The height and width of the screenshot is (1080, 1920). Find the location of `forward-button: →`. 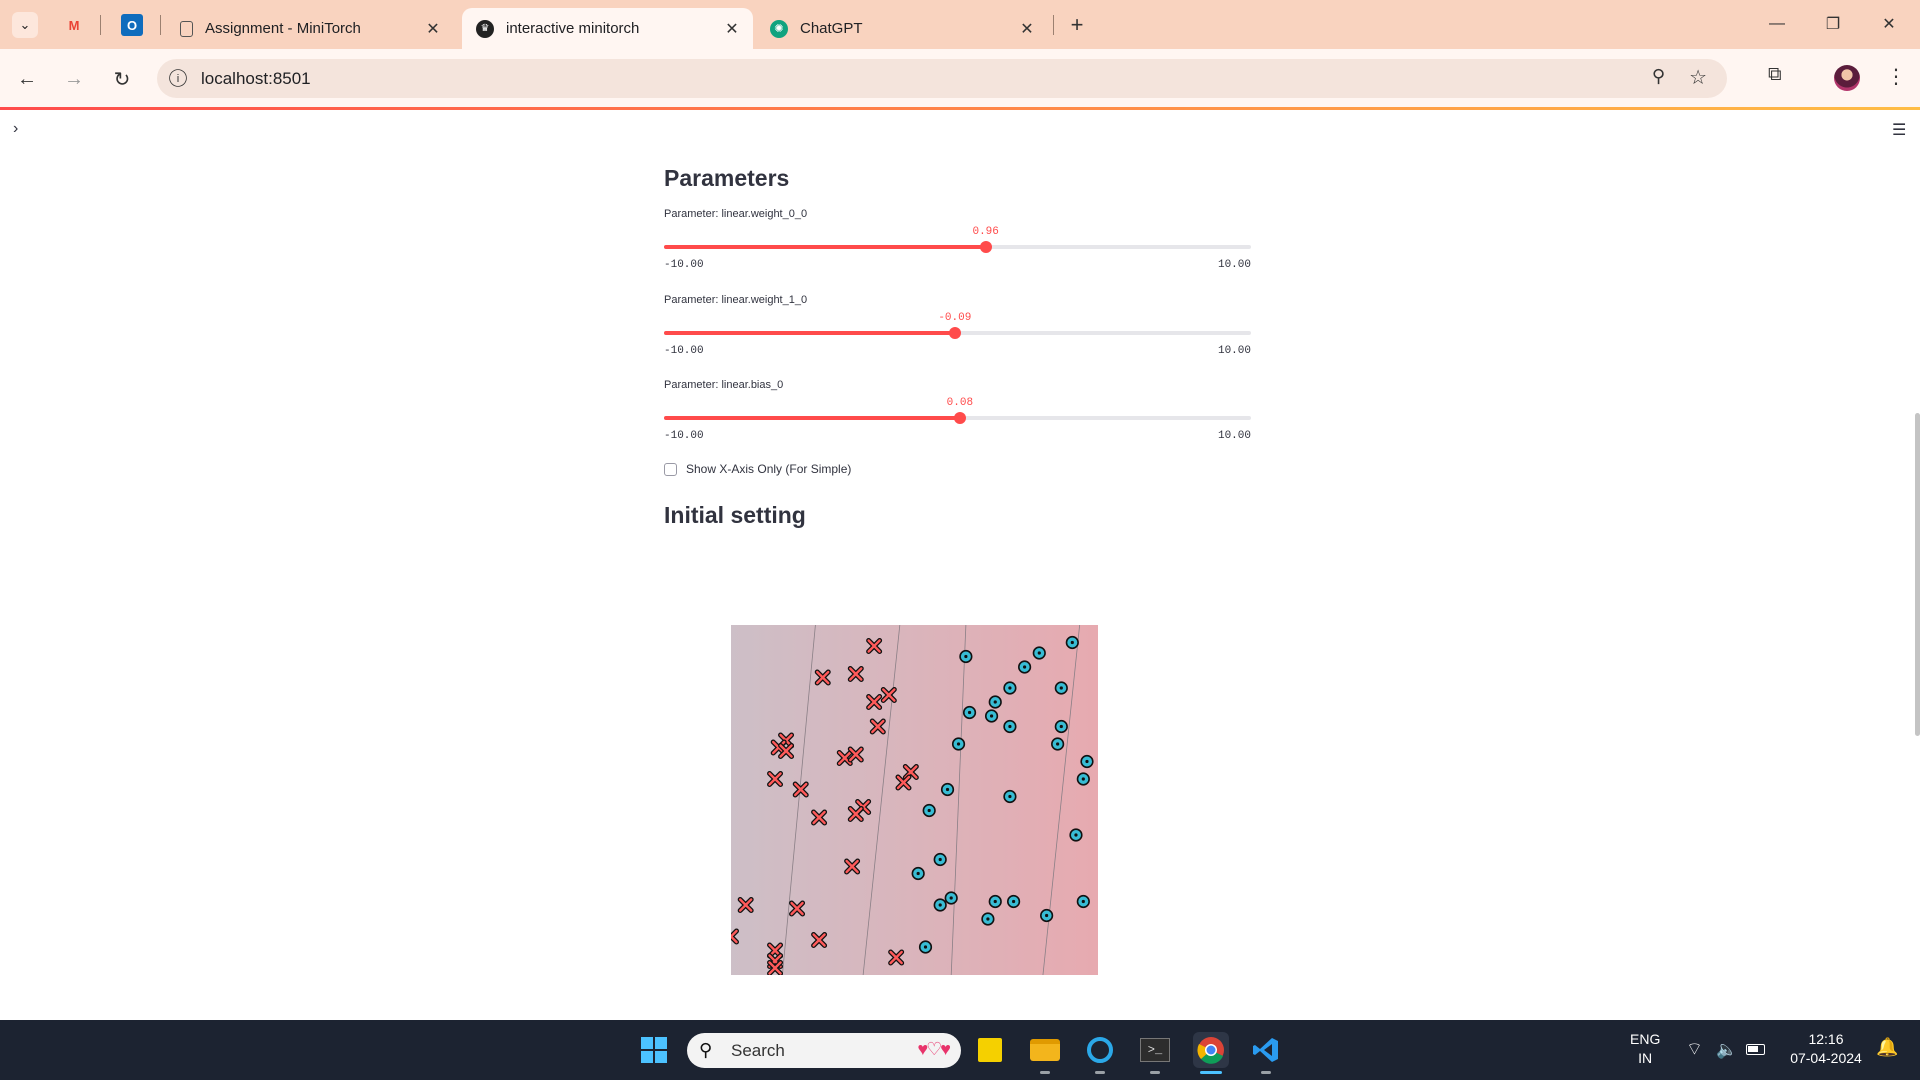

forward-button: → is located at coordinates (74, 79).